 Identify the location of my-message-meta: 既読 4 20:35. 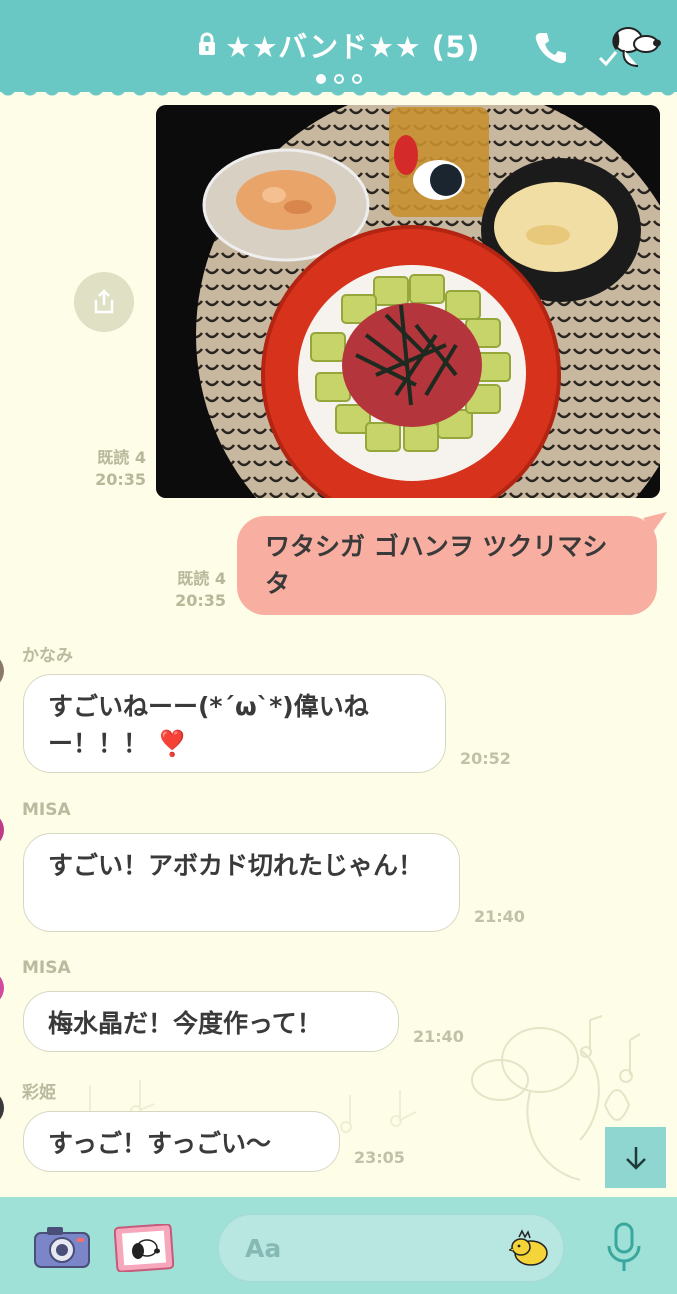
(181, 590).